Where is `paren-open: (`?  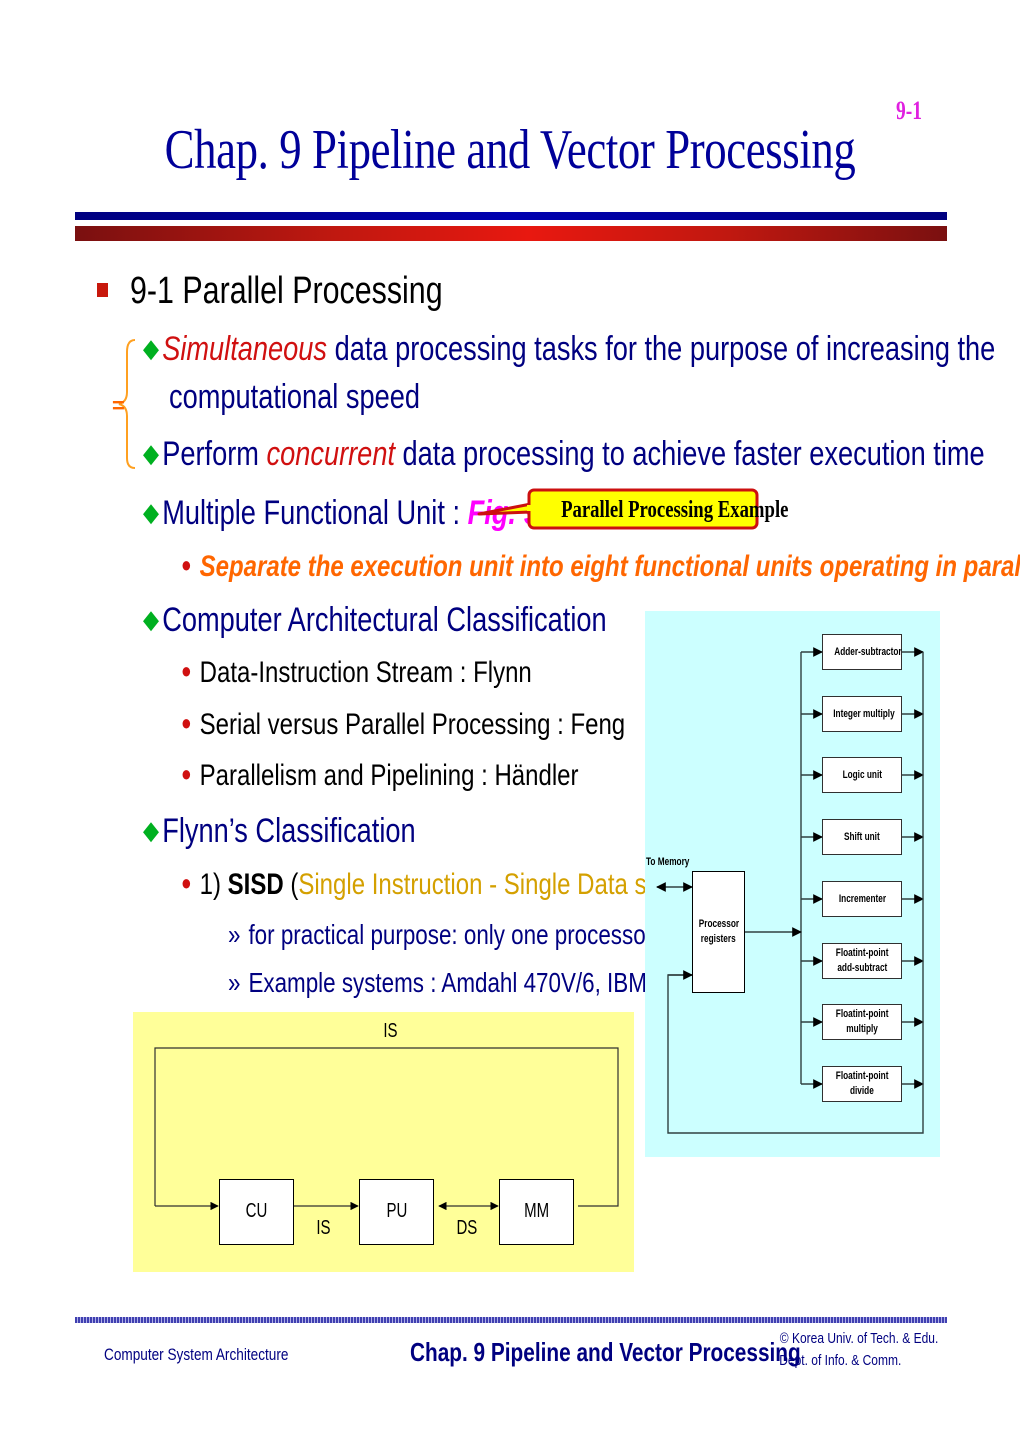
paren-open: ( is located at coordinates (291, 884).